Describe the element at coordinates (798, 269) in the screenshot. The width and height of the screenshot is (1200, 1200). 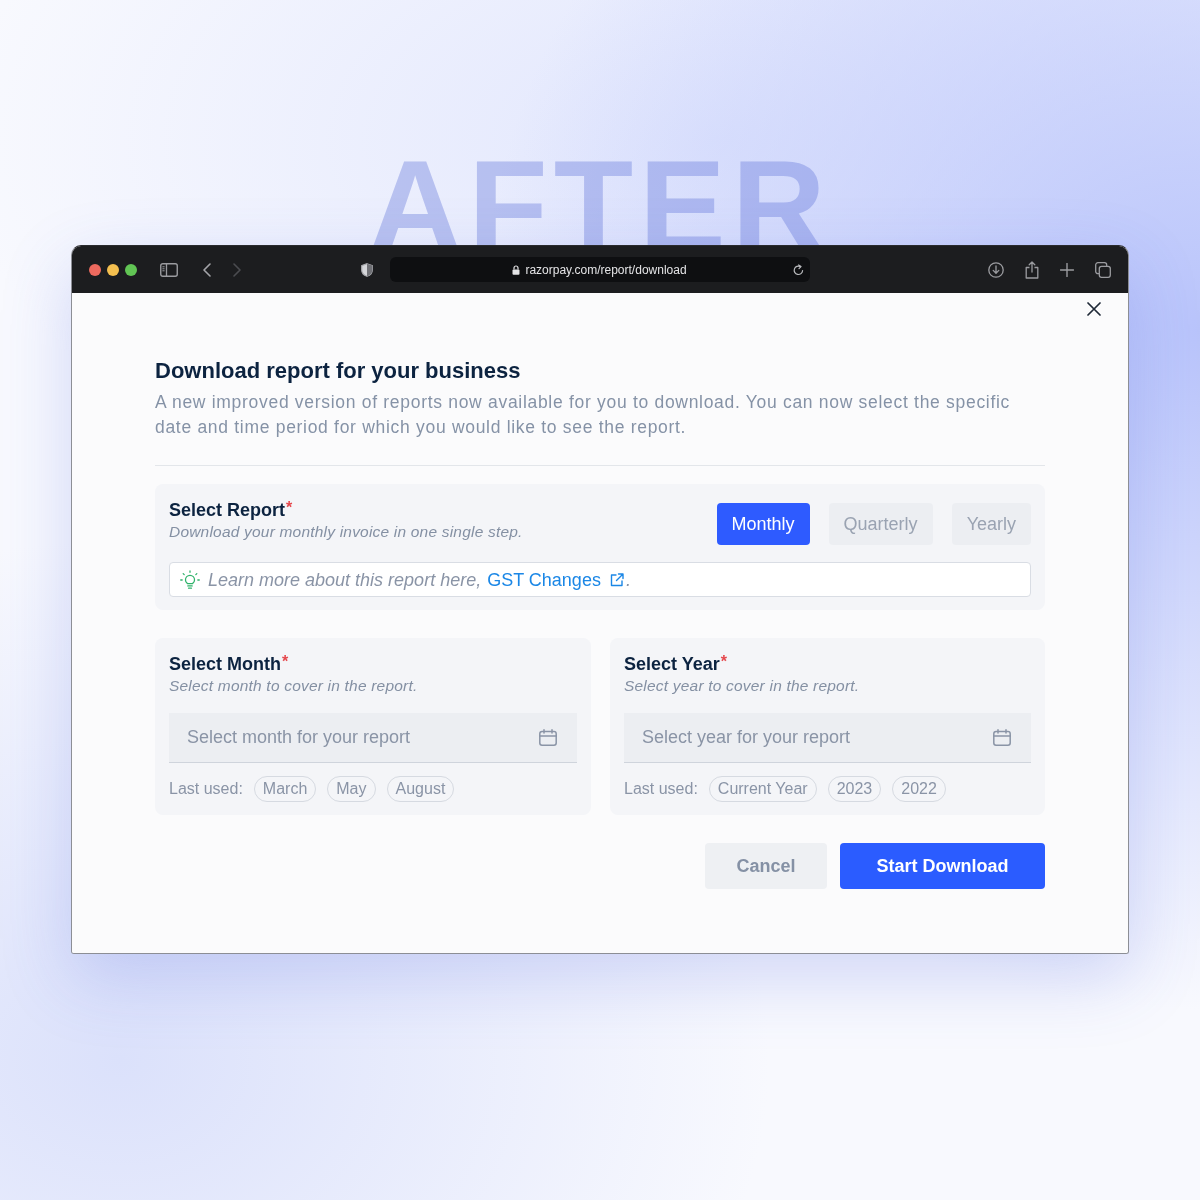
I see `reload-icon` at that location.